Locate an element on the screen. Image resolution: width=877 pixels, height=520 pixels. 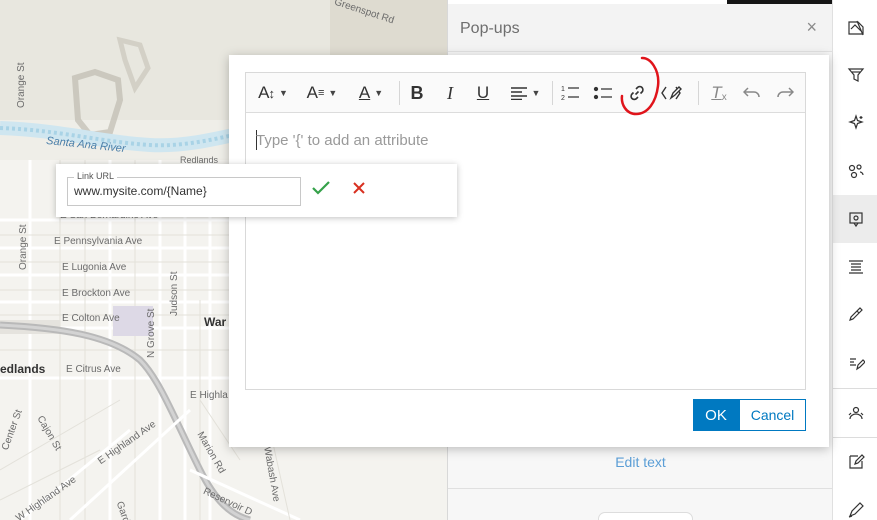
map-layers-icon is located at coordinates (855, 28).